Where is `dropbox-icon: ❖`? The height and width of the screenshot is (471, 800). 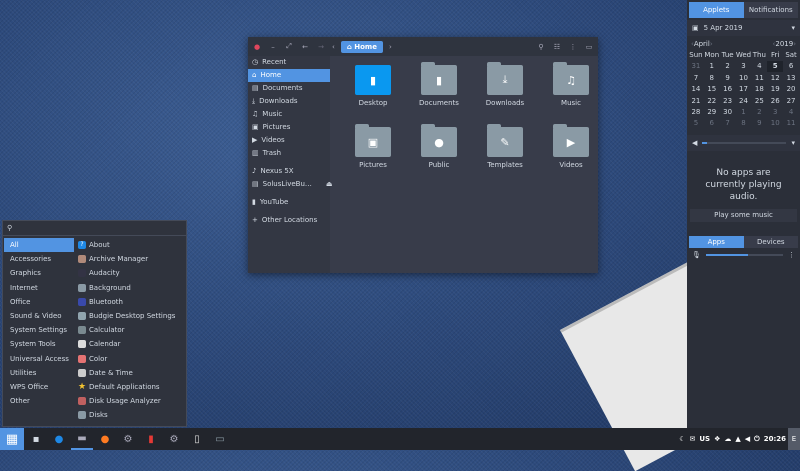 dropbox-icon: ❖ is located at coordinates (717, 439).